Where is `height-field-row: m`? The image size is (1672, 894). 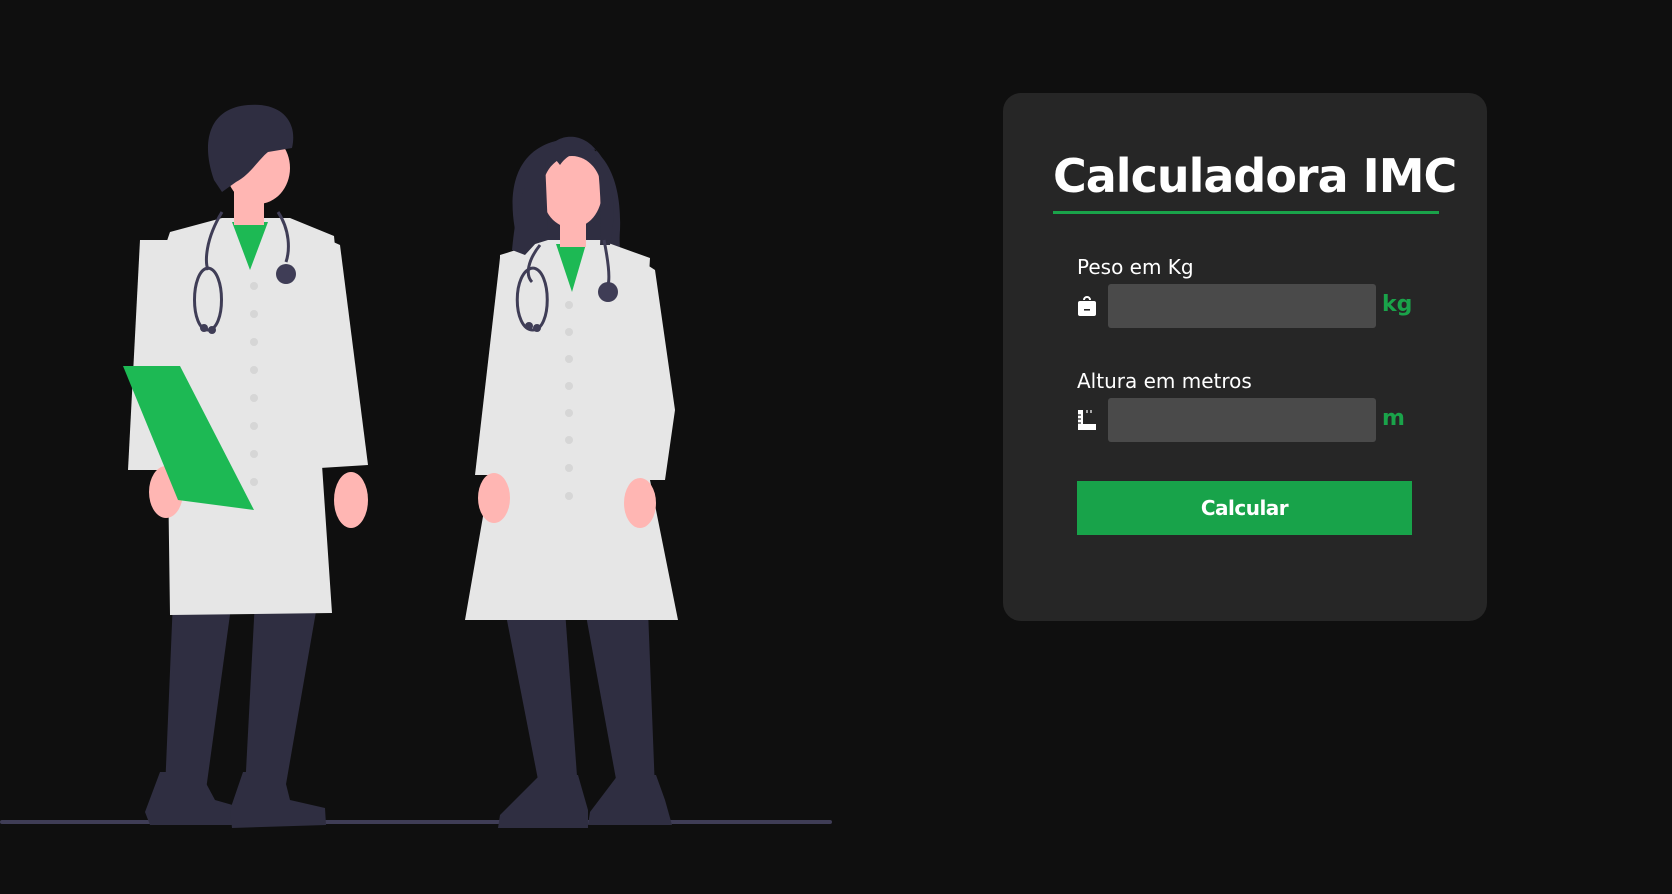
height-field-row: m is located at coordinates (1247, 420).